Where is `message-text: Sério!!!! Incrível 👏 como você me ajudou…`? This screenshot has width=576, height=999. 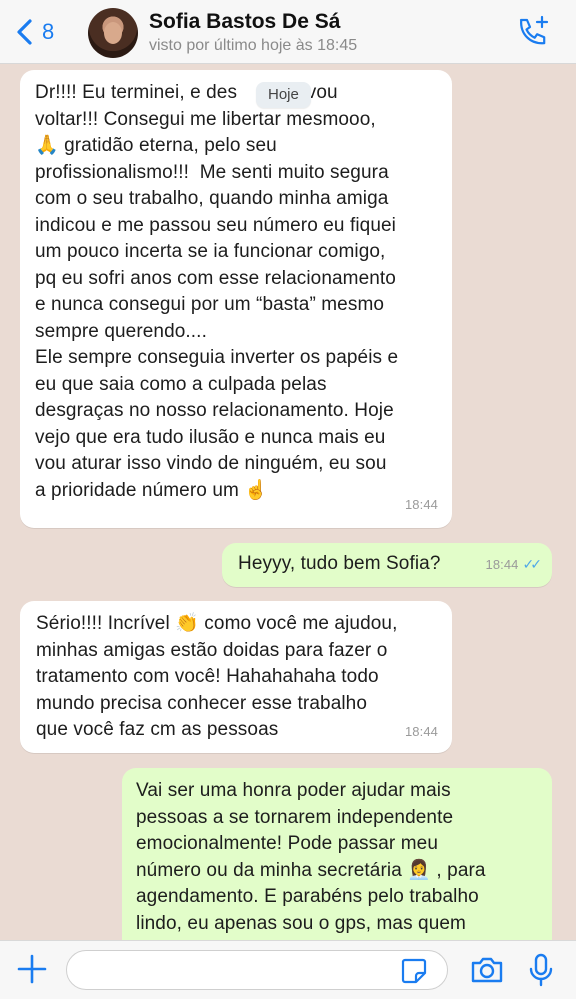 message-text: Sério!!!! Incrível 👏 como você me ajudou… is located at coordinates (217, 676).